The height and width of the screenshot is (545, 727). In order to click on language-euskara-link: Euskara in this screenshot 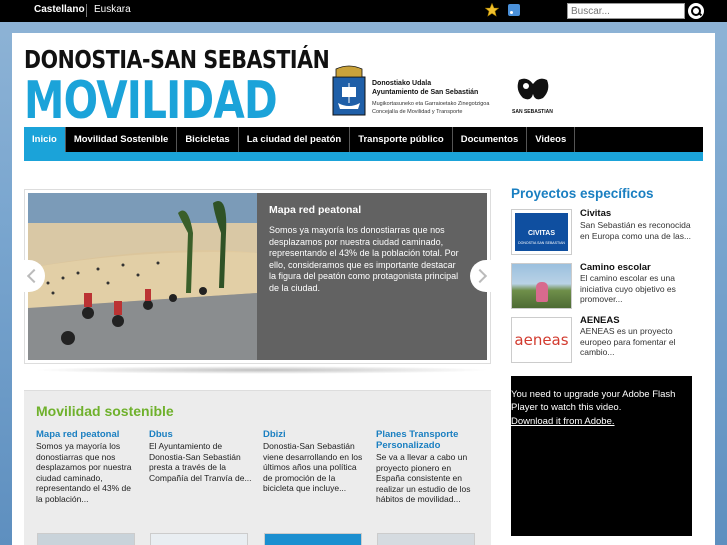, I will do `click(112, 9)`.